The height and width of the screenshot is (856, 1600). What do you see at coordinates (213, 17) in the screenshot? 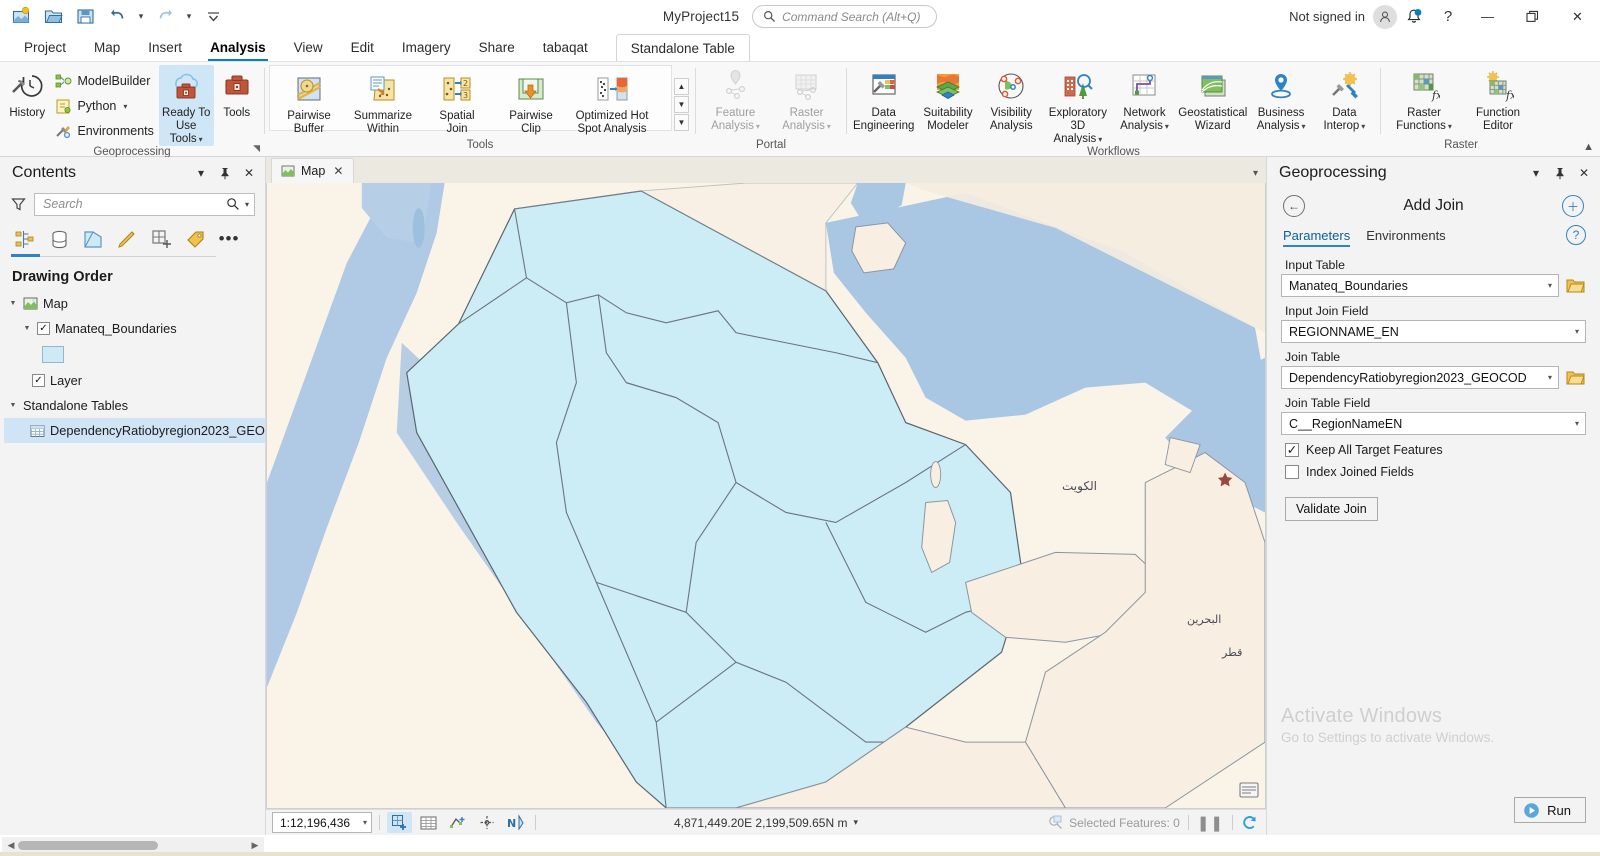
I see `customize-quick-access-icon` at bounding box center [213, 17].